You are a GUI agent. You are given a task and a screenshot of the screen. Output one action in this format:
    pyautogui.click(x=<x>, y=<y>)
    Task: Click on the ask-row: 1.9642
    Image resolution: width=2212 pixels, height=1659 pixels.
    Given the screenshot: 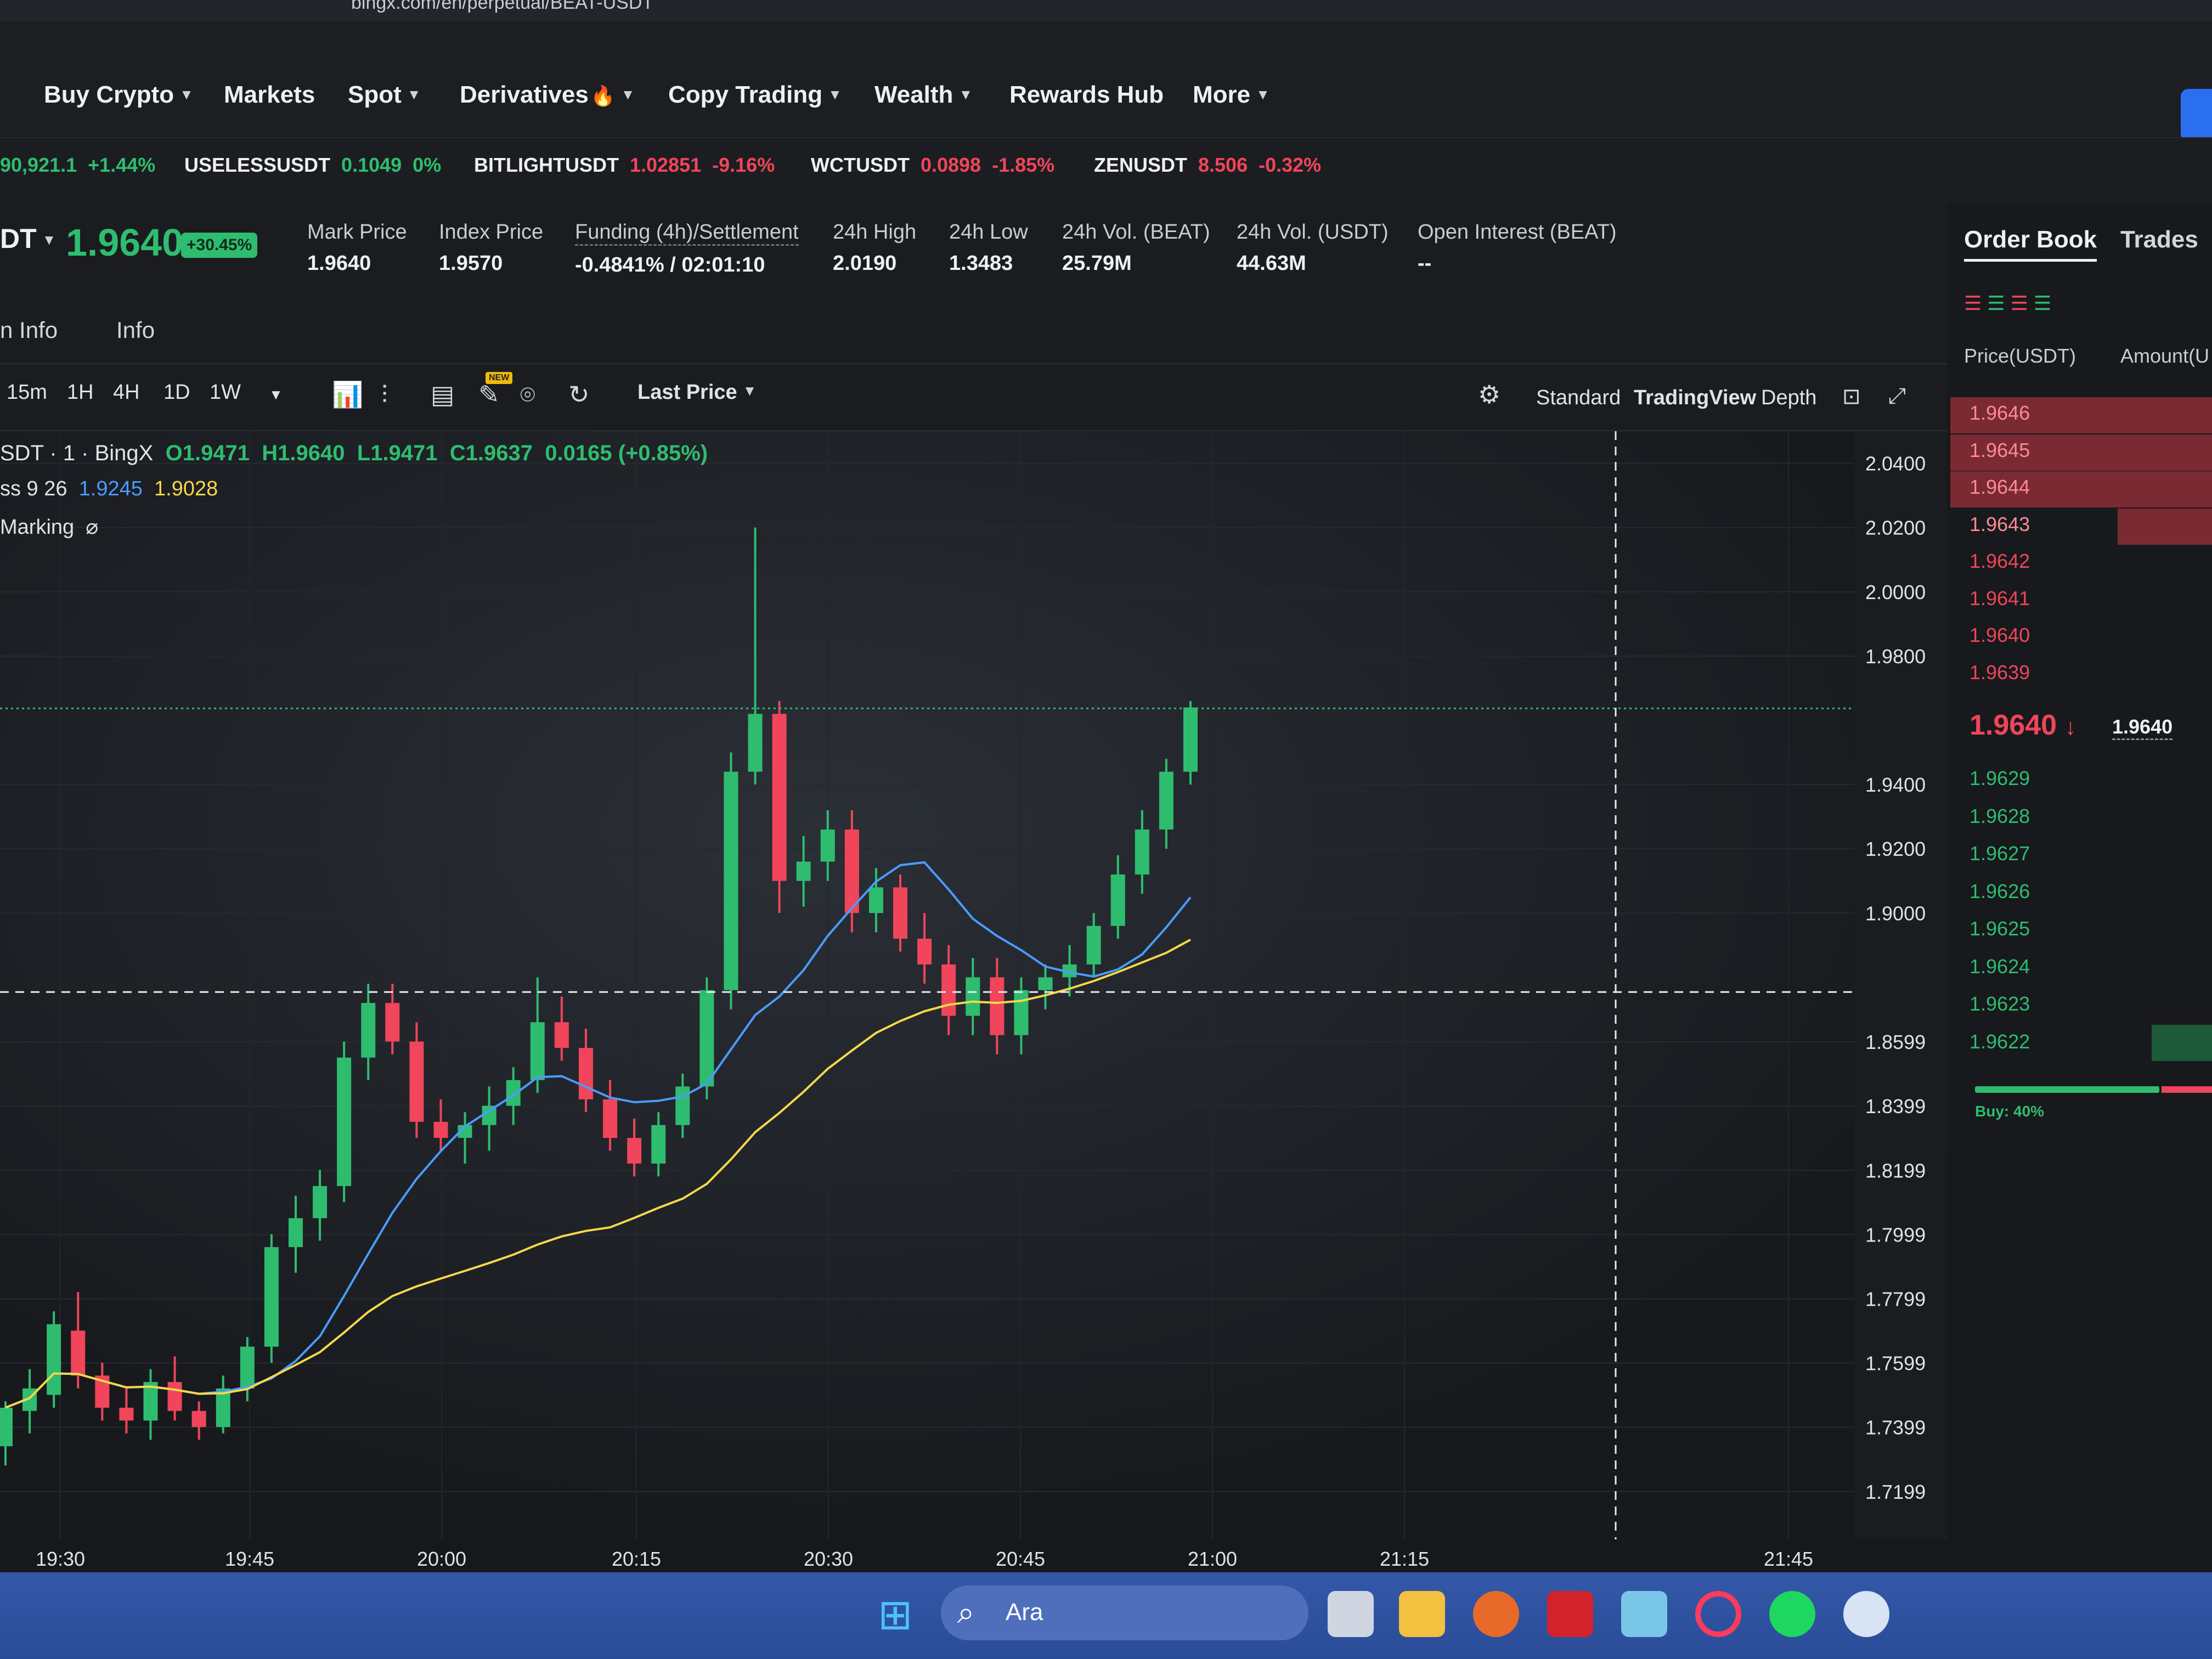 What is the action you would take?
    pyautogui.click(x=2000, y=561)
    